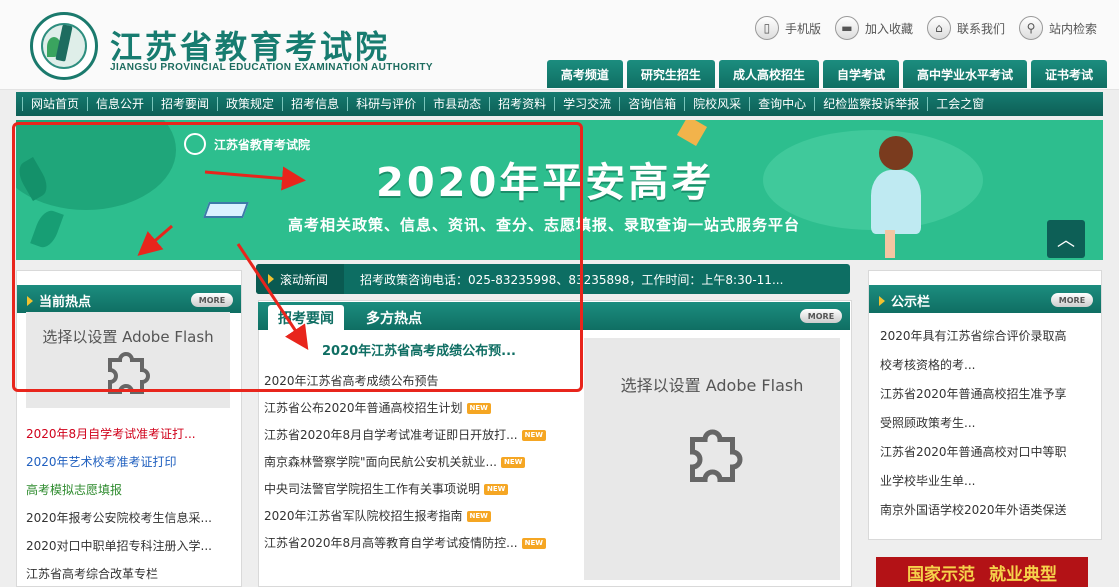 This screenshot has width=1119, height=587. I want to click on nav-complaint: 纪检监察投诉举报, so click(870, 104).